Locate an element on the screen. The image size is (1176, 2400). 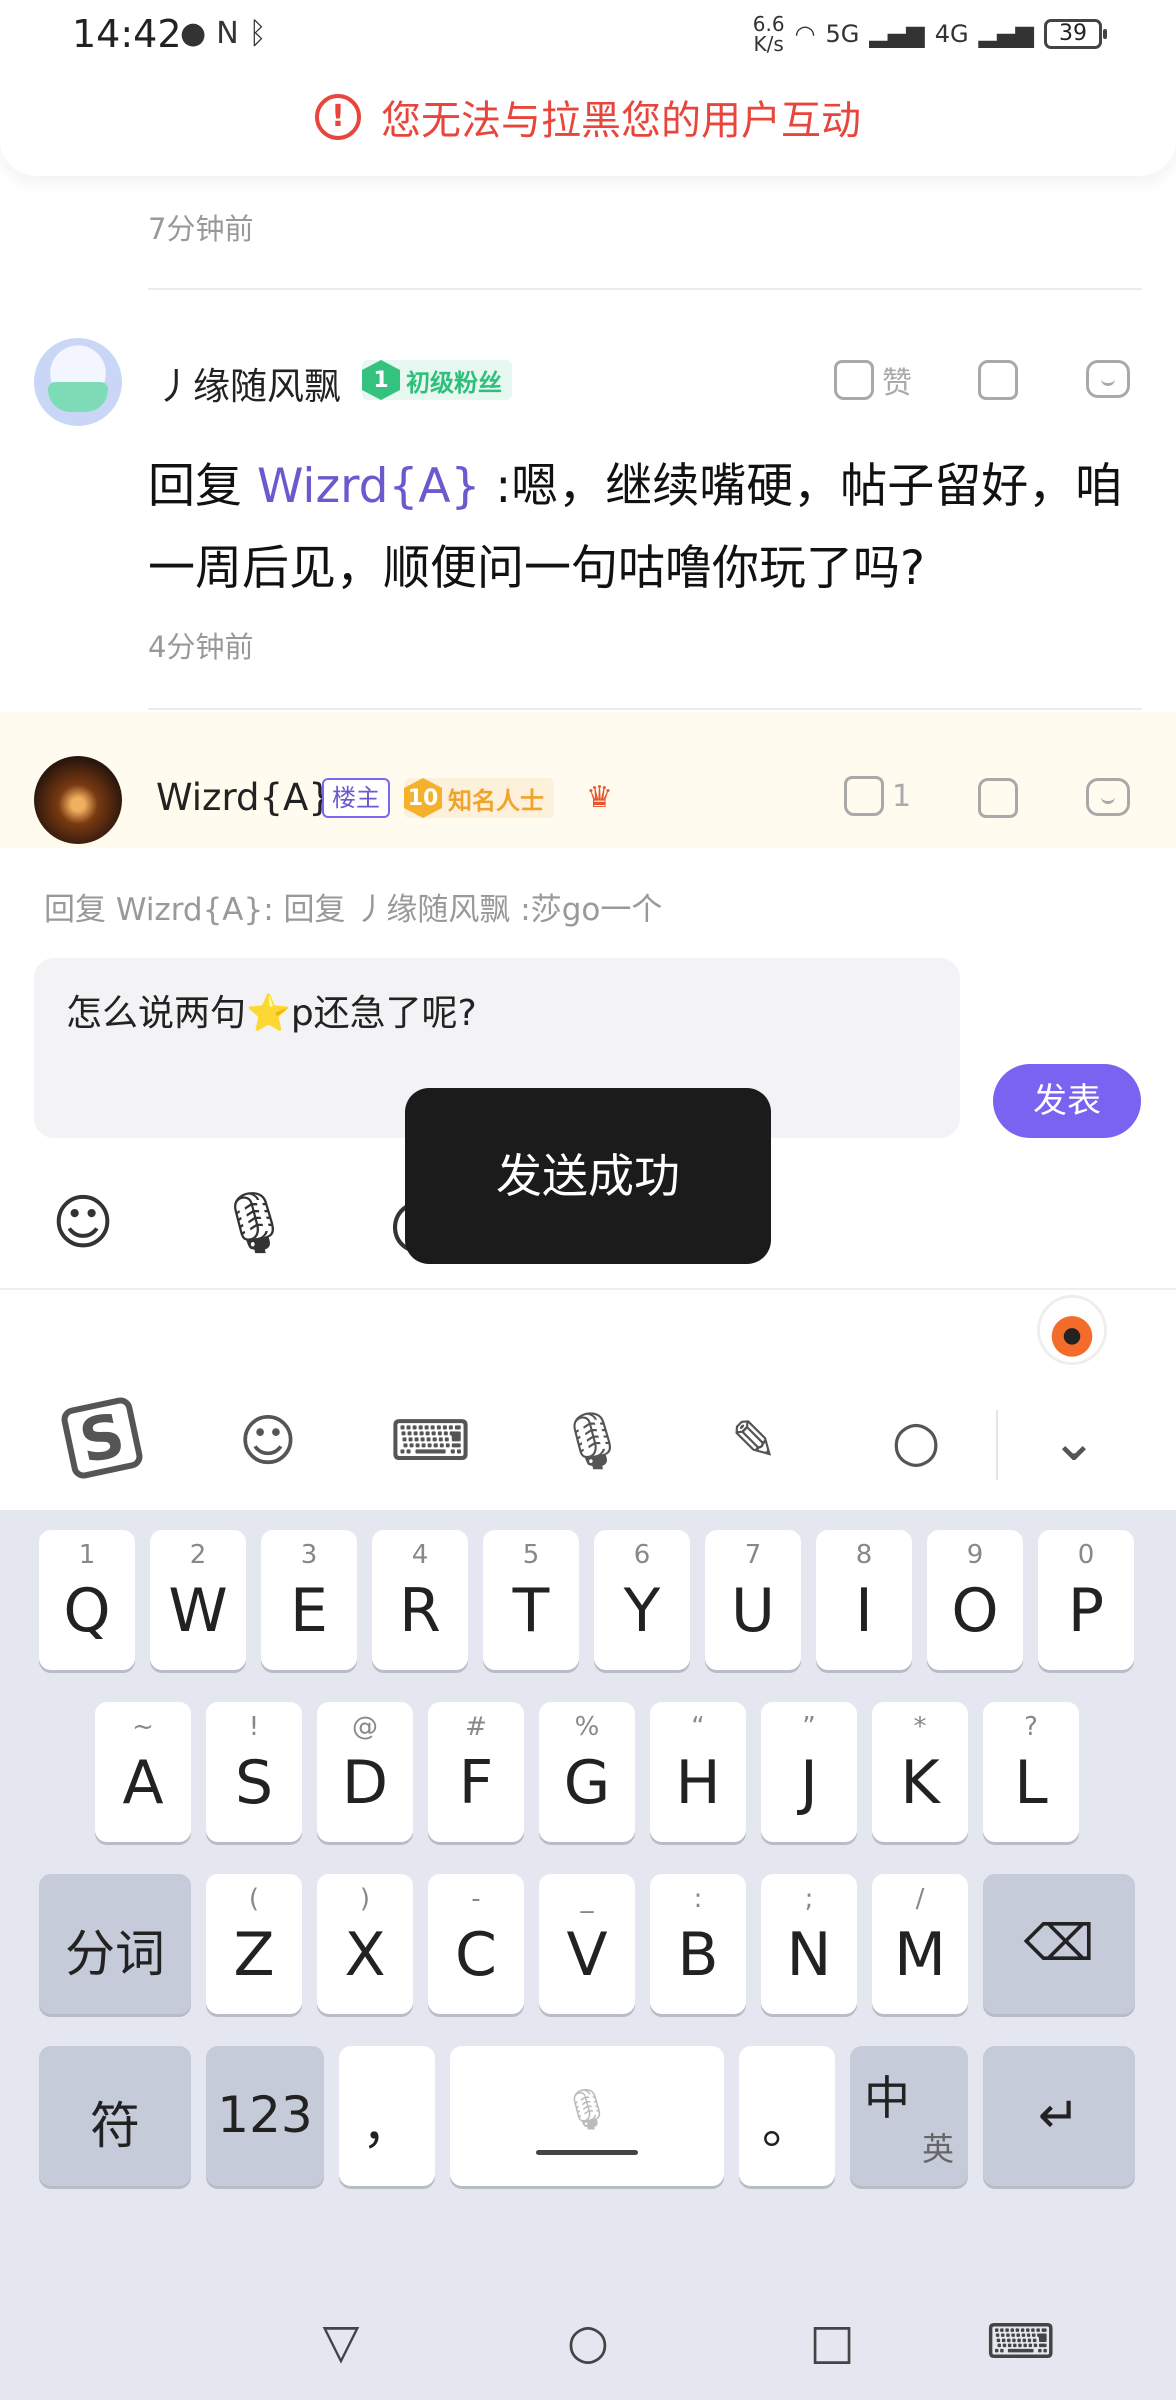
key-sub: 6 is located at coordinates (642, 1555).